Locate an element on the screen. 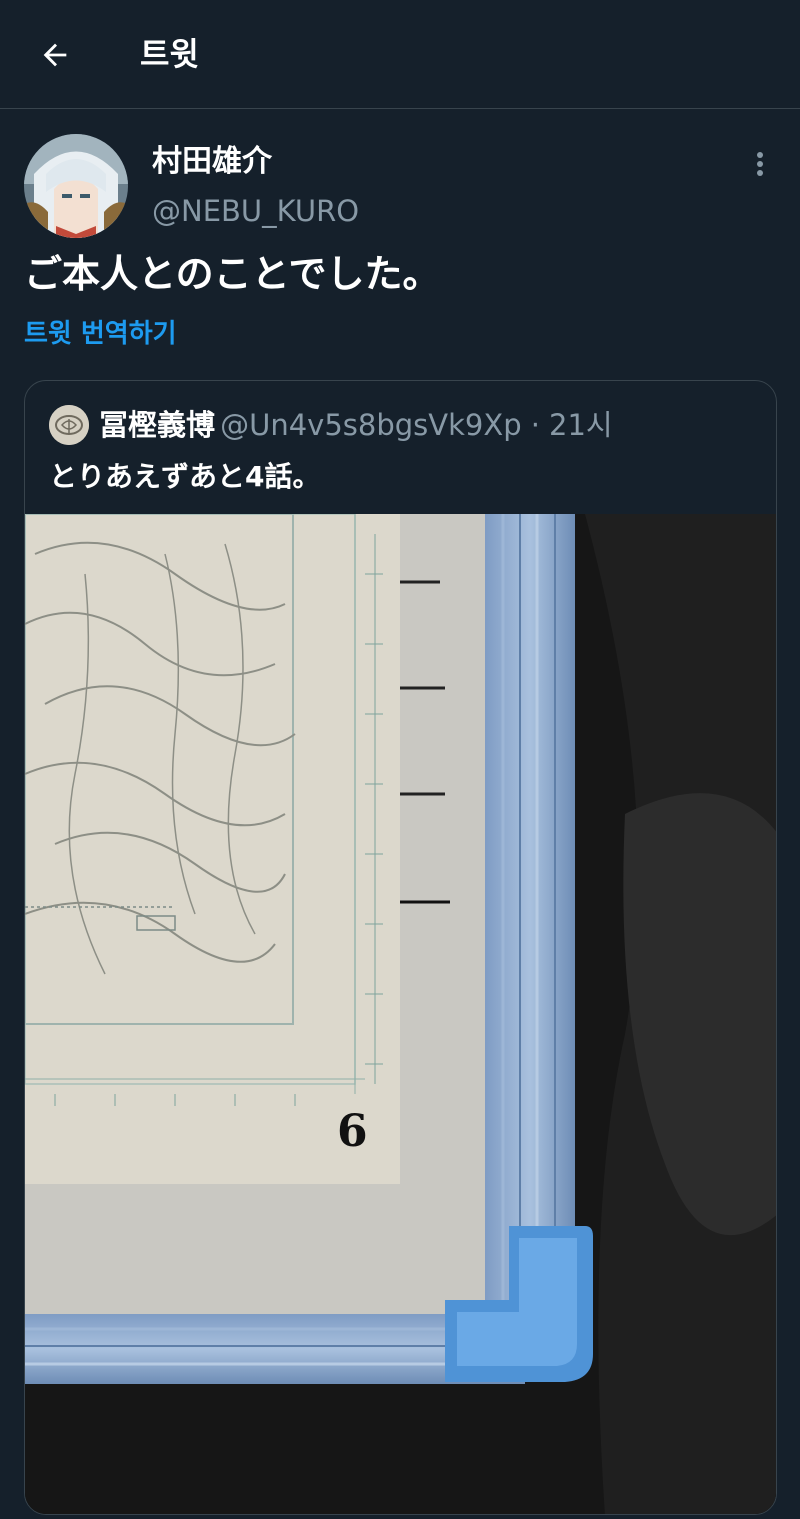 This screenshot has width=800, height=1519. more-vertical-icon is located at coordinates (760, 164).